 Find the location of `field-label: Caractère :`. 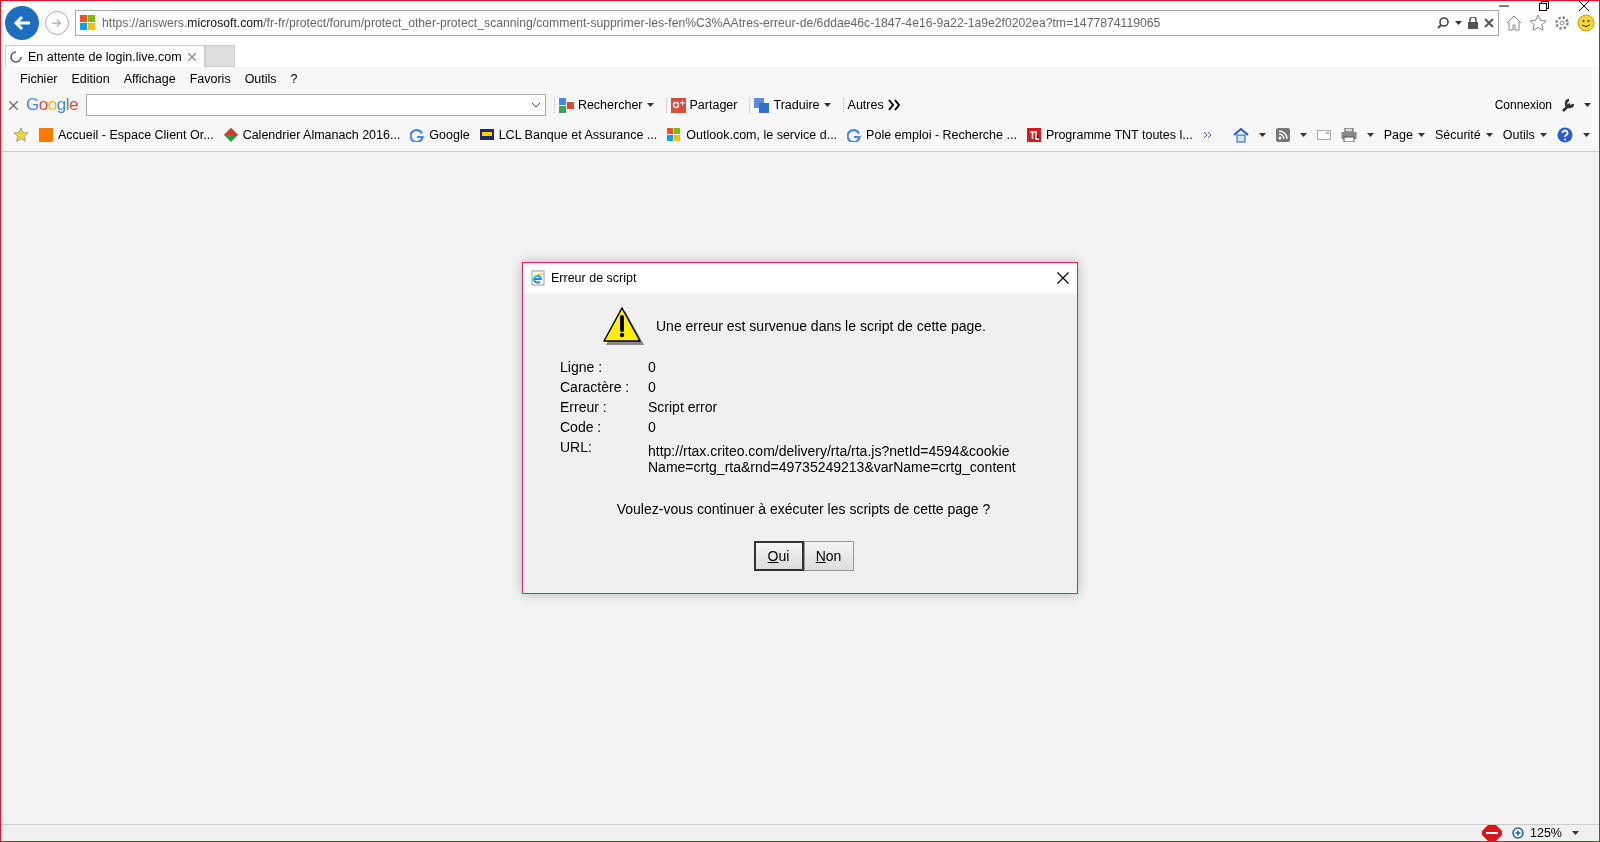

field-label: Caractère : is located at coordinates (595, 387).